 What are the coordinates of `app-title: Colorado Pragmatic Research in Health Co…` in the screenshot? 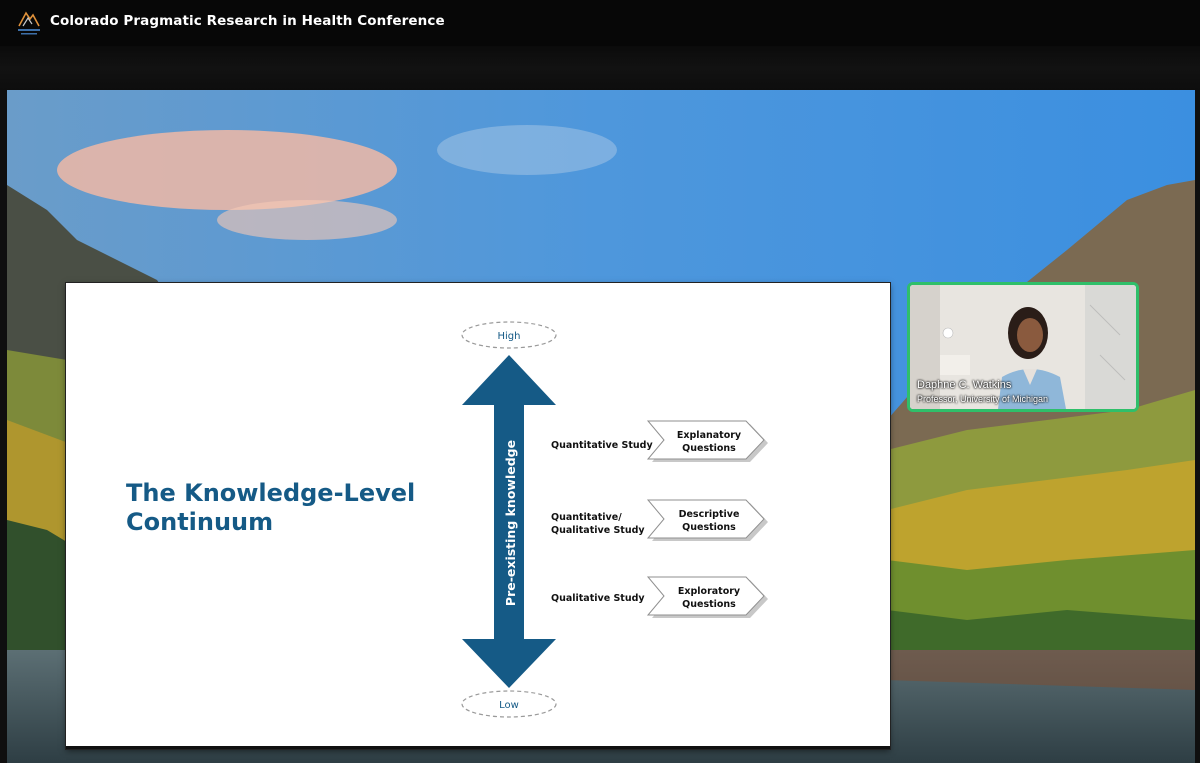 It's located at (247, 21).